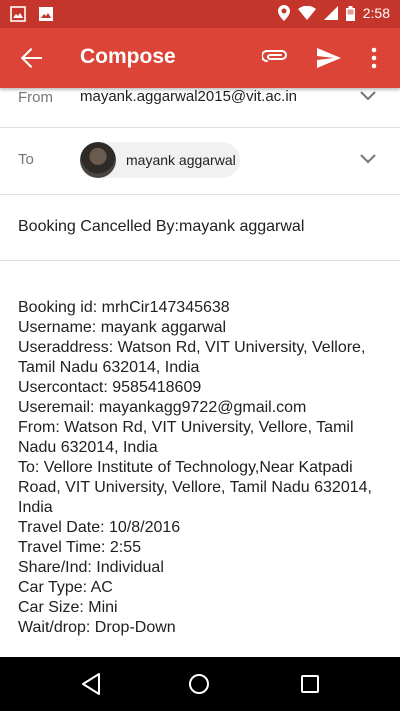  What do you see at coordinates (110, 387) in the screenshot?
I see `body-line: Usercontact: 9585418609` at bounding box center [110, 387].